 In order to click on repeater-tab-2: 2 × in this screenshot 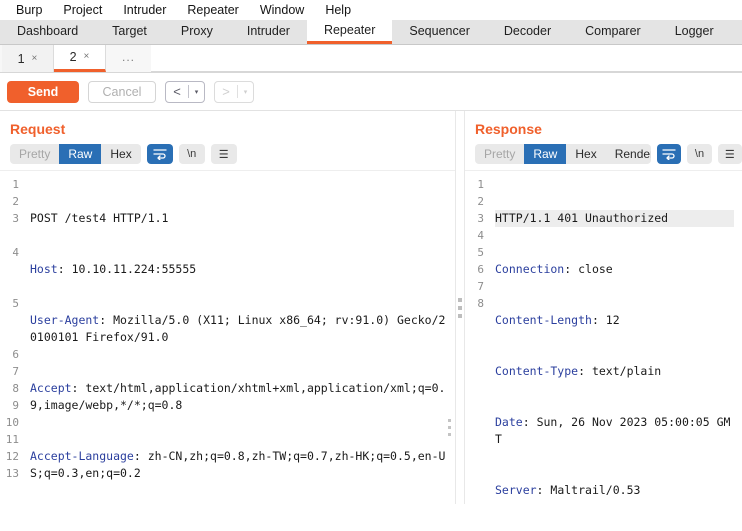, I will do `click(80, 58)`.